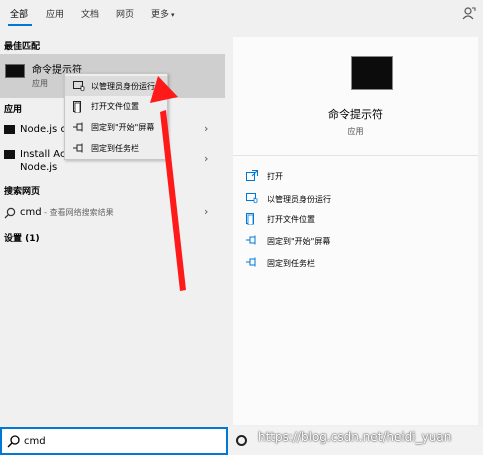 Image resolution: width=483 pixels, height=455 pixels. I want to click on search-input, so click(114, 441).